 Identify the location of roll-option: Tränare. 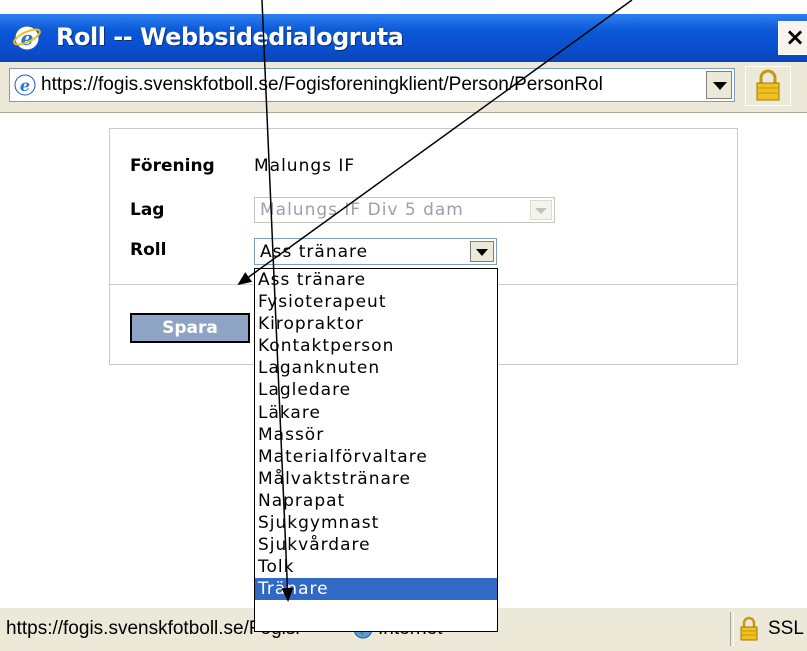
(376, 589).